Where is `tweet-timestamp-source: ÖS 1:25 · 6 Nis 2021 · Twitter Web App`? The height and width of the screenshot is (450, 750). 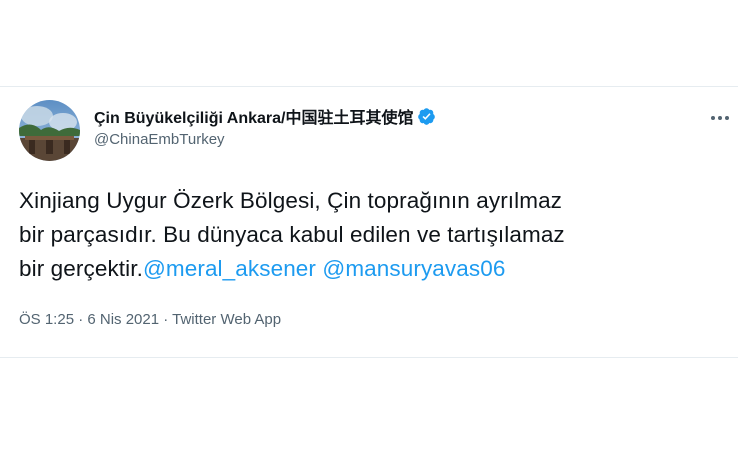
tweet-timestamp-source: ÖS 1:25 · 6 Nis 2021 · Twitter Web App is located at coordinates (150, 319).